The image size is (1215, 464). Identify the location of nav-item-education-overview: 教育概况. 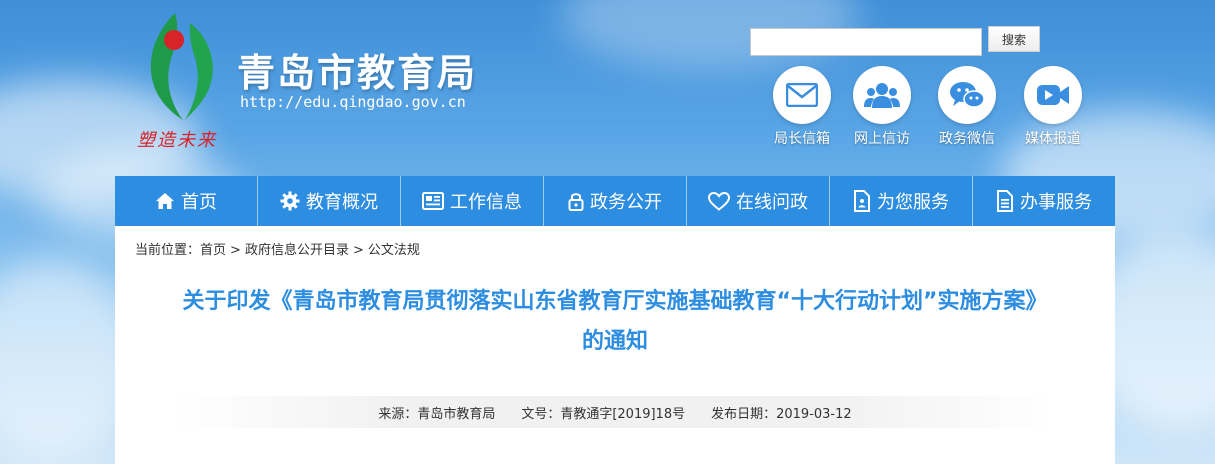
(329, 201).